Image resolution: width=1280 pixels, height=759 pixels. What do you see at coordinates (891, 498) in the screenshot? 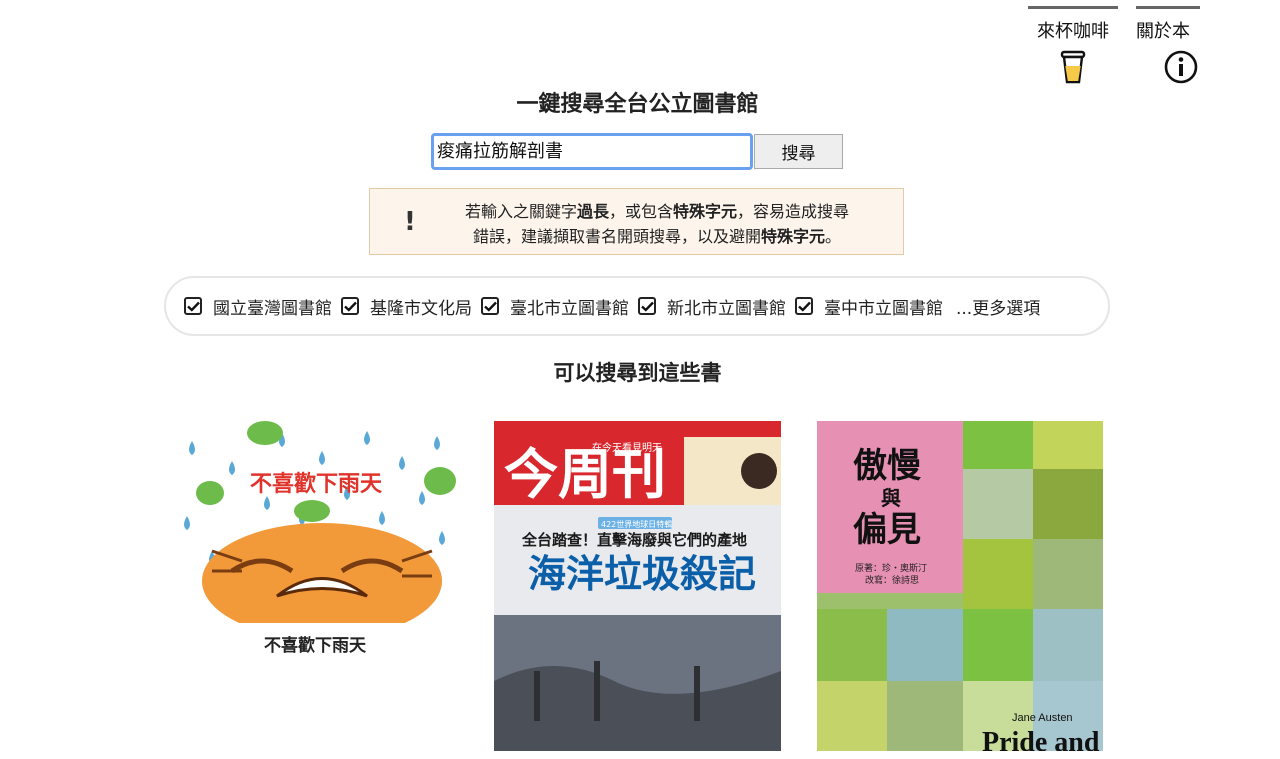
I see `cover-title-line: 與` at bounding box center [891, 498].